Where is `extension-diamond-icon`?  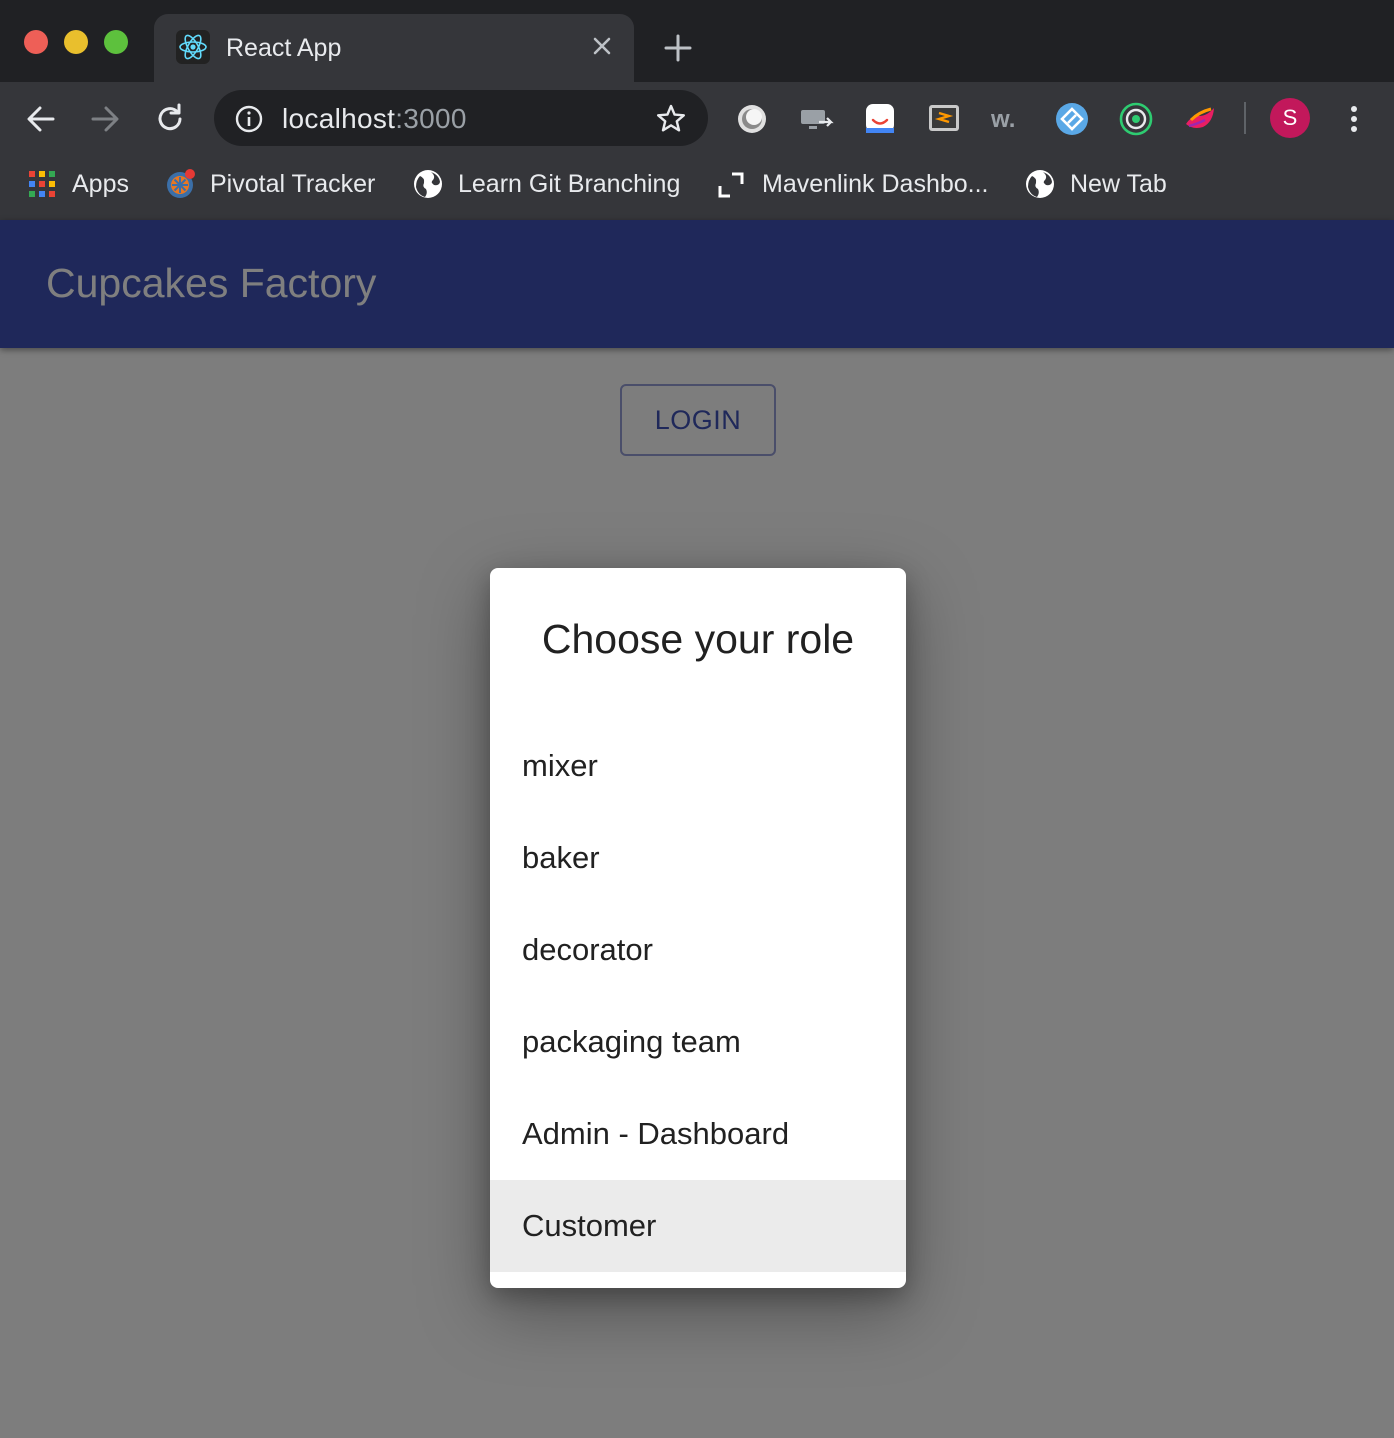
extension-diamond-icon is located at coordinates (1072, 119).